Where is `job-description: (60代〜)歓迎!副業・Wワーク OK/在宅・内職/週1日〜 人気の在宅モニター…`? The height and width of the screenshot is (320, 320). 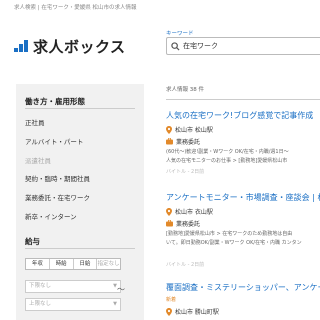 job-description: (60代〜)歓迎!副業・Wワーク OK/在宅・内職/週1日〜 人気の在宅モニター… is located at coordinates (243, 157).